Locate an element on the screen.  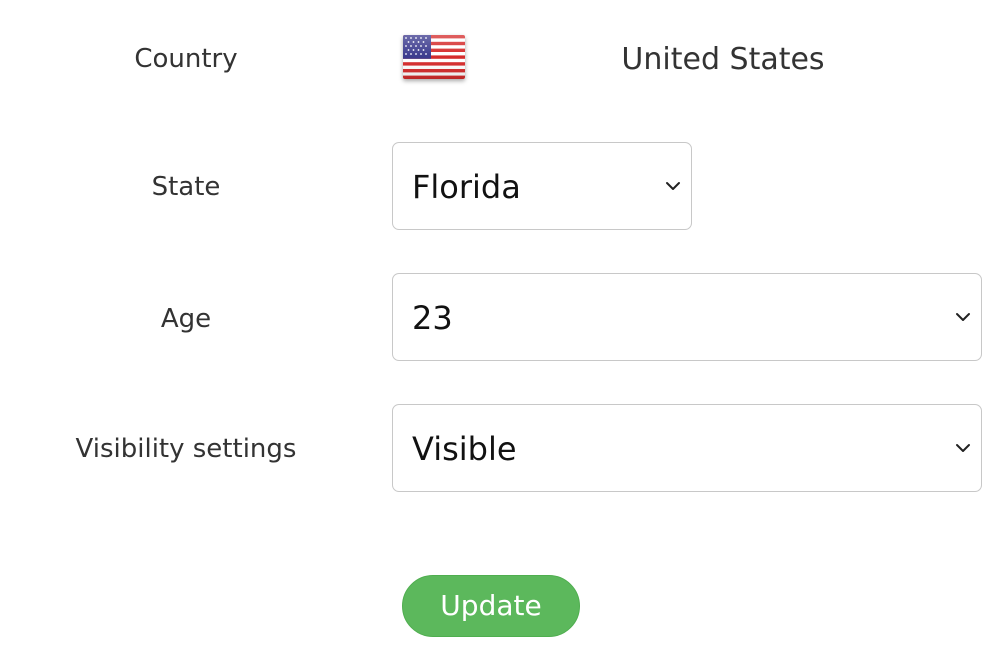
age-select: 23 is located at coordinates (687, 317).